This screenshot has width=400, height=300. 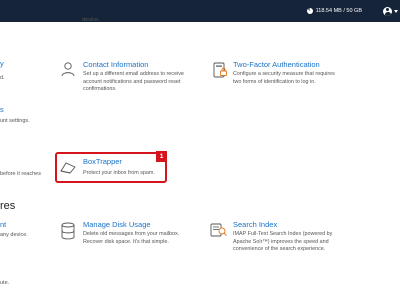 What do you see at coordinates (3, 225) in the screenshot?
I see `left-cut-title-3: nt` at bounding box center [3, 225].